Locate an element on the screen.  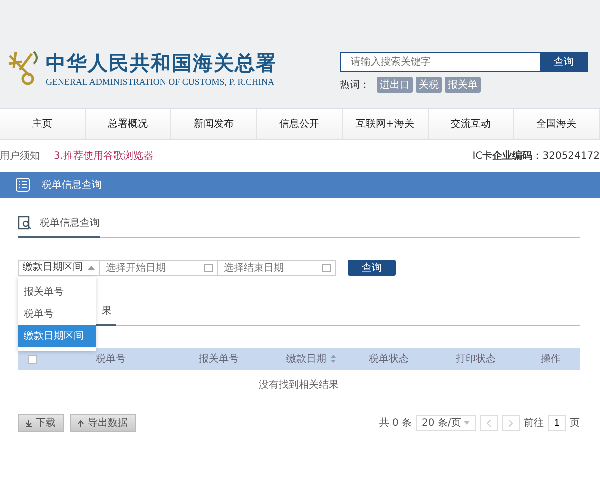
nav-item: 主页 is located at coordinates (43, 124).